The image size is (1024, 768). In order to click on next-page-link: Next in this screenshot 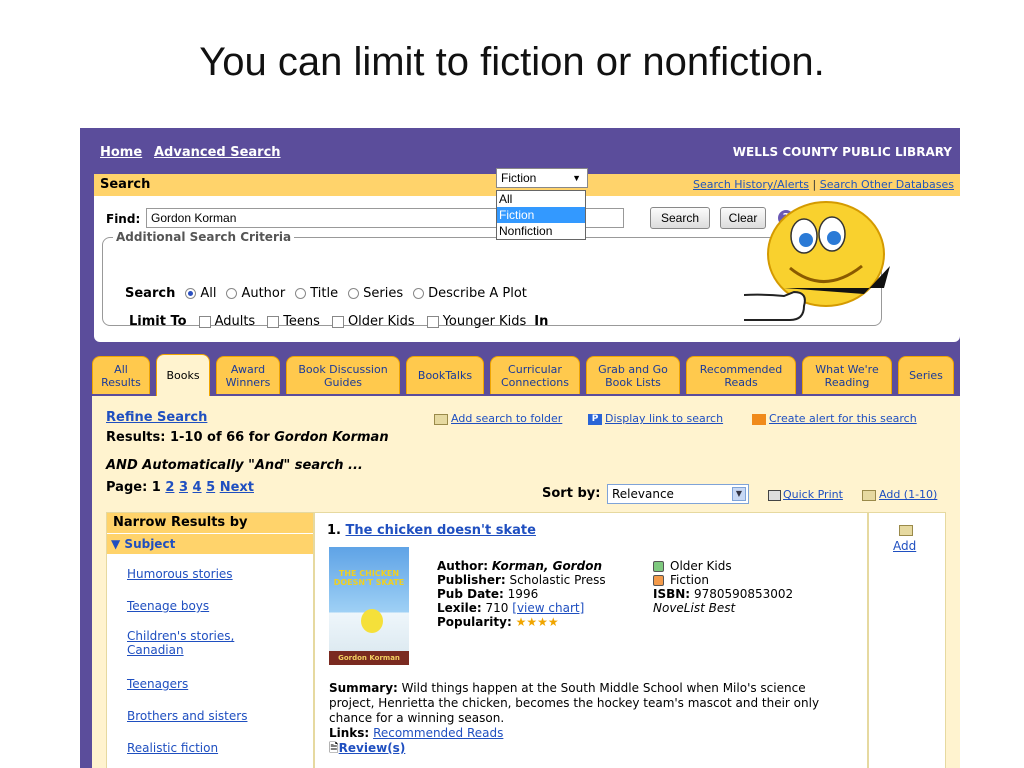, I will do `click(237, 487)`.